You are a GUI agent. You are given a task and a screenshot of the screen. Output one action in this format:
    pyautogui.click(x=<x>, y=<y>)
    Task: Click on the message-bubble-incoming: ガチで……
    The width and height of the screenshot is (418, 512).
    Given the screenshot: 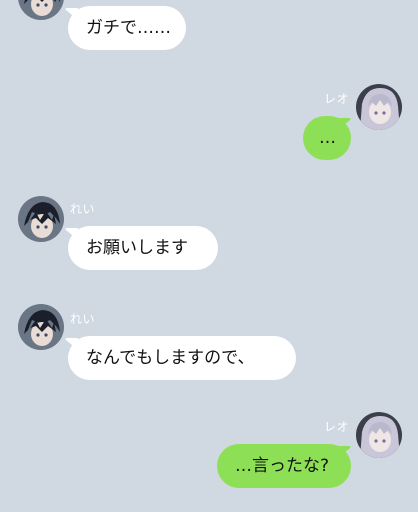 What is the action you would take?
    pyautogui.click(x=127, y=28)
    